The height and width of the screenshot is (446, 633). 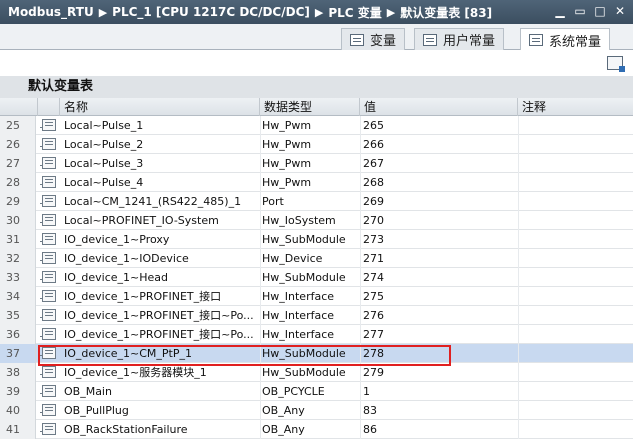 I want to click on tab-variables: 变量, so click(x=373, y=39).